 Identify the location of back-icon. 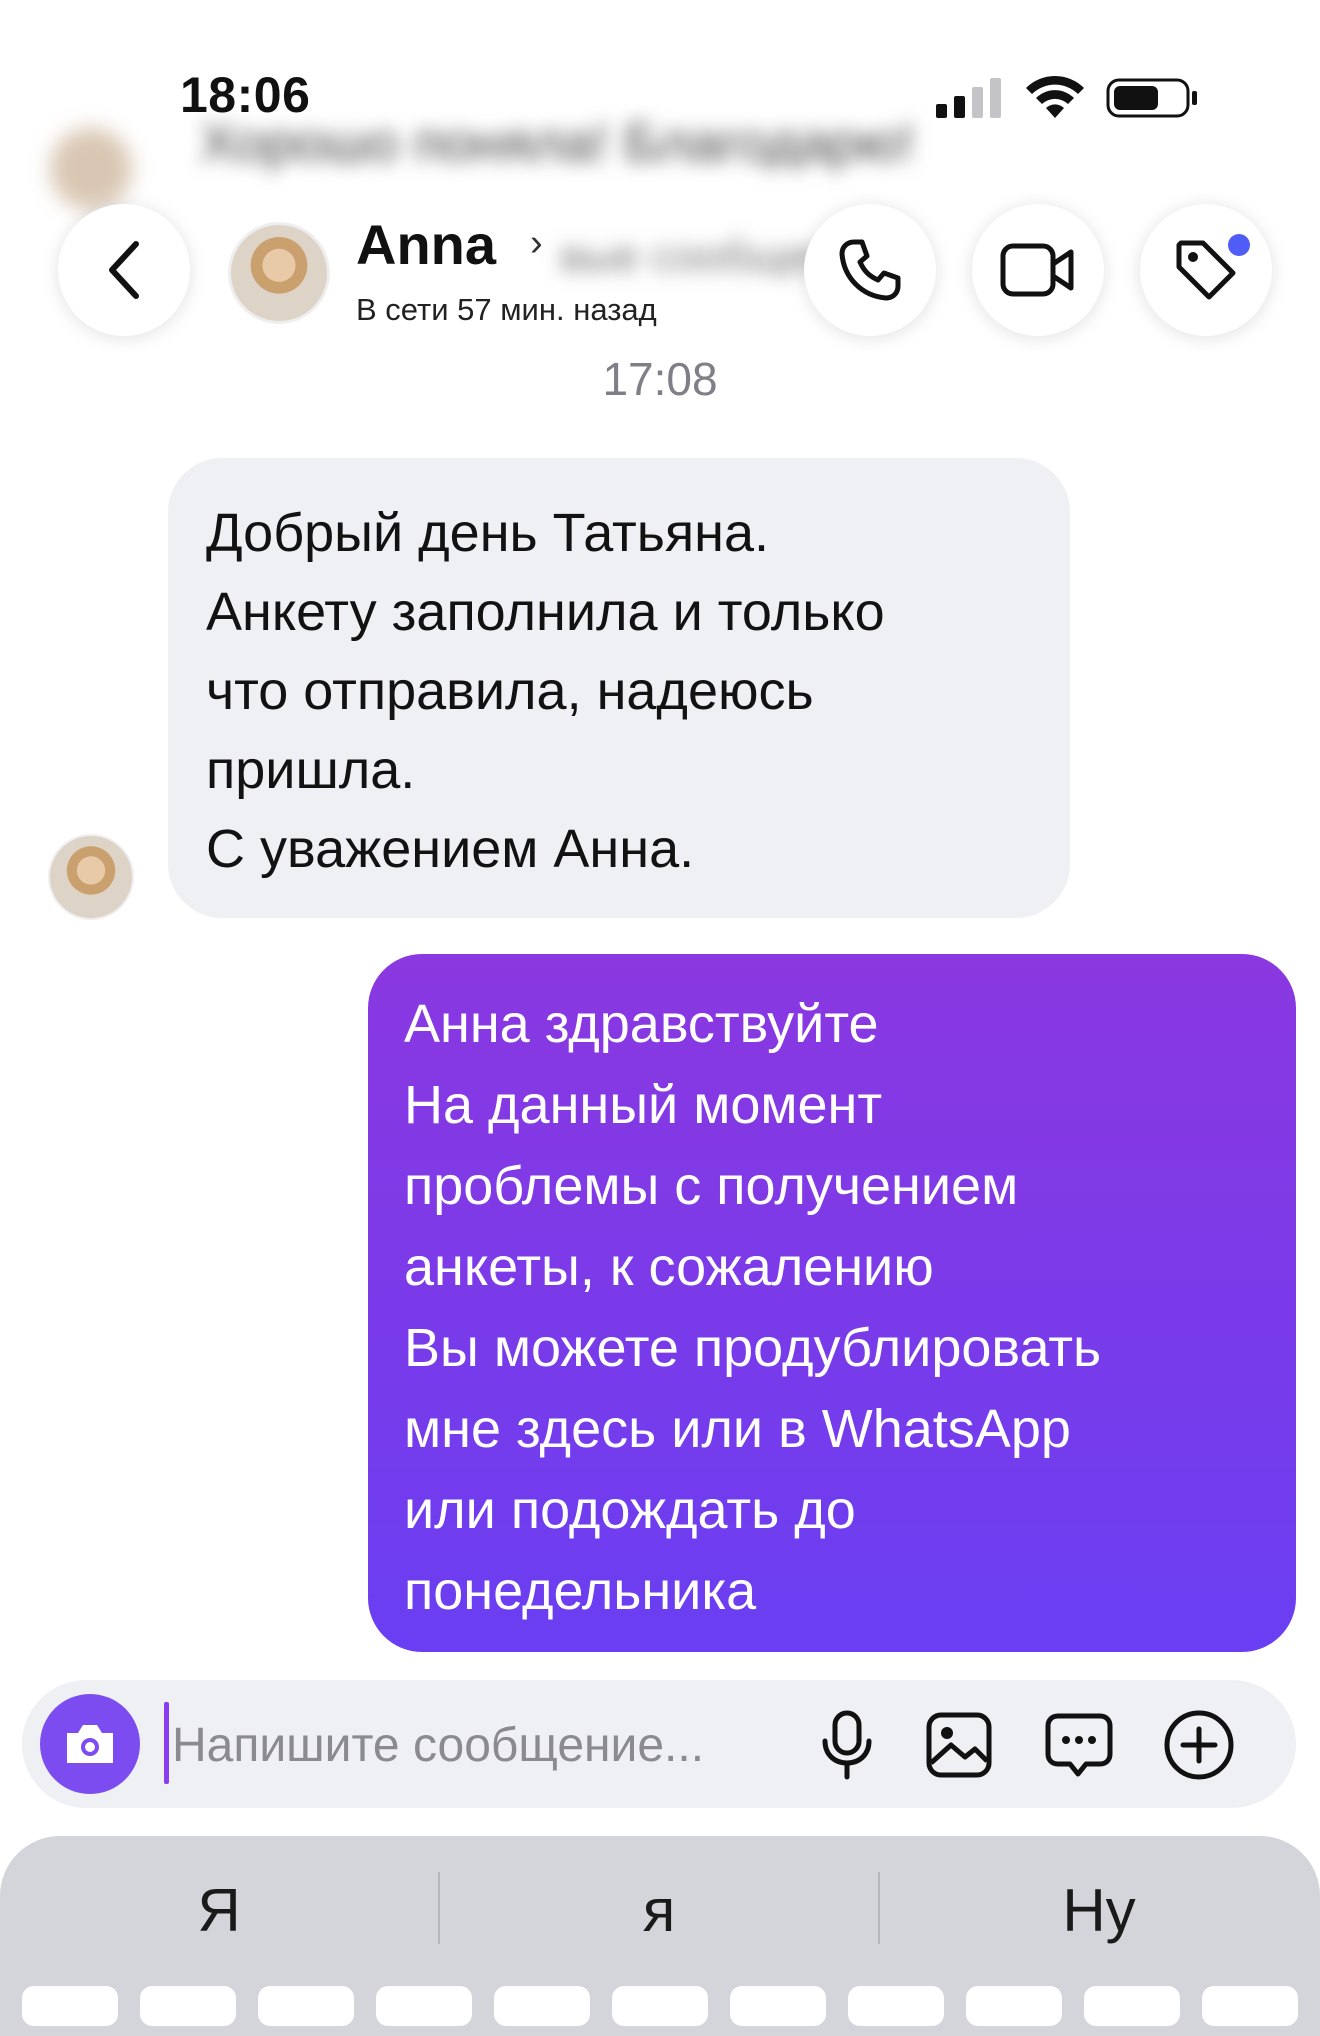
(124, 270).